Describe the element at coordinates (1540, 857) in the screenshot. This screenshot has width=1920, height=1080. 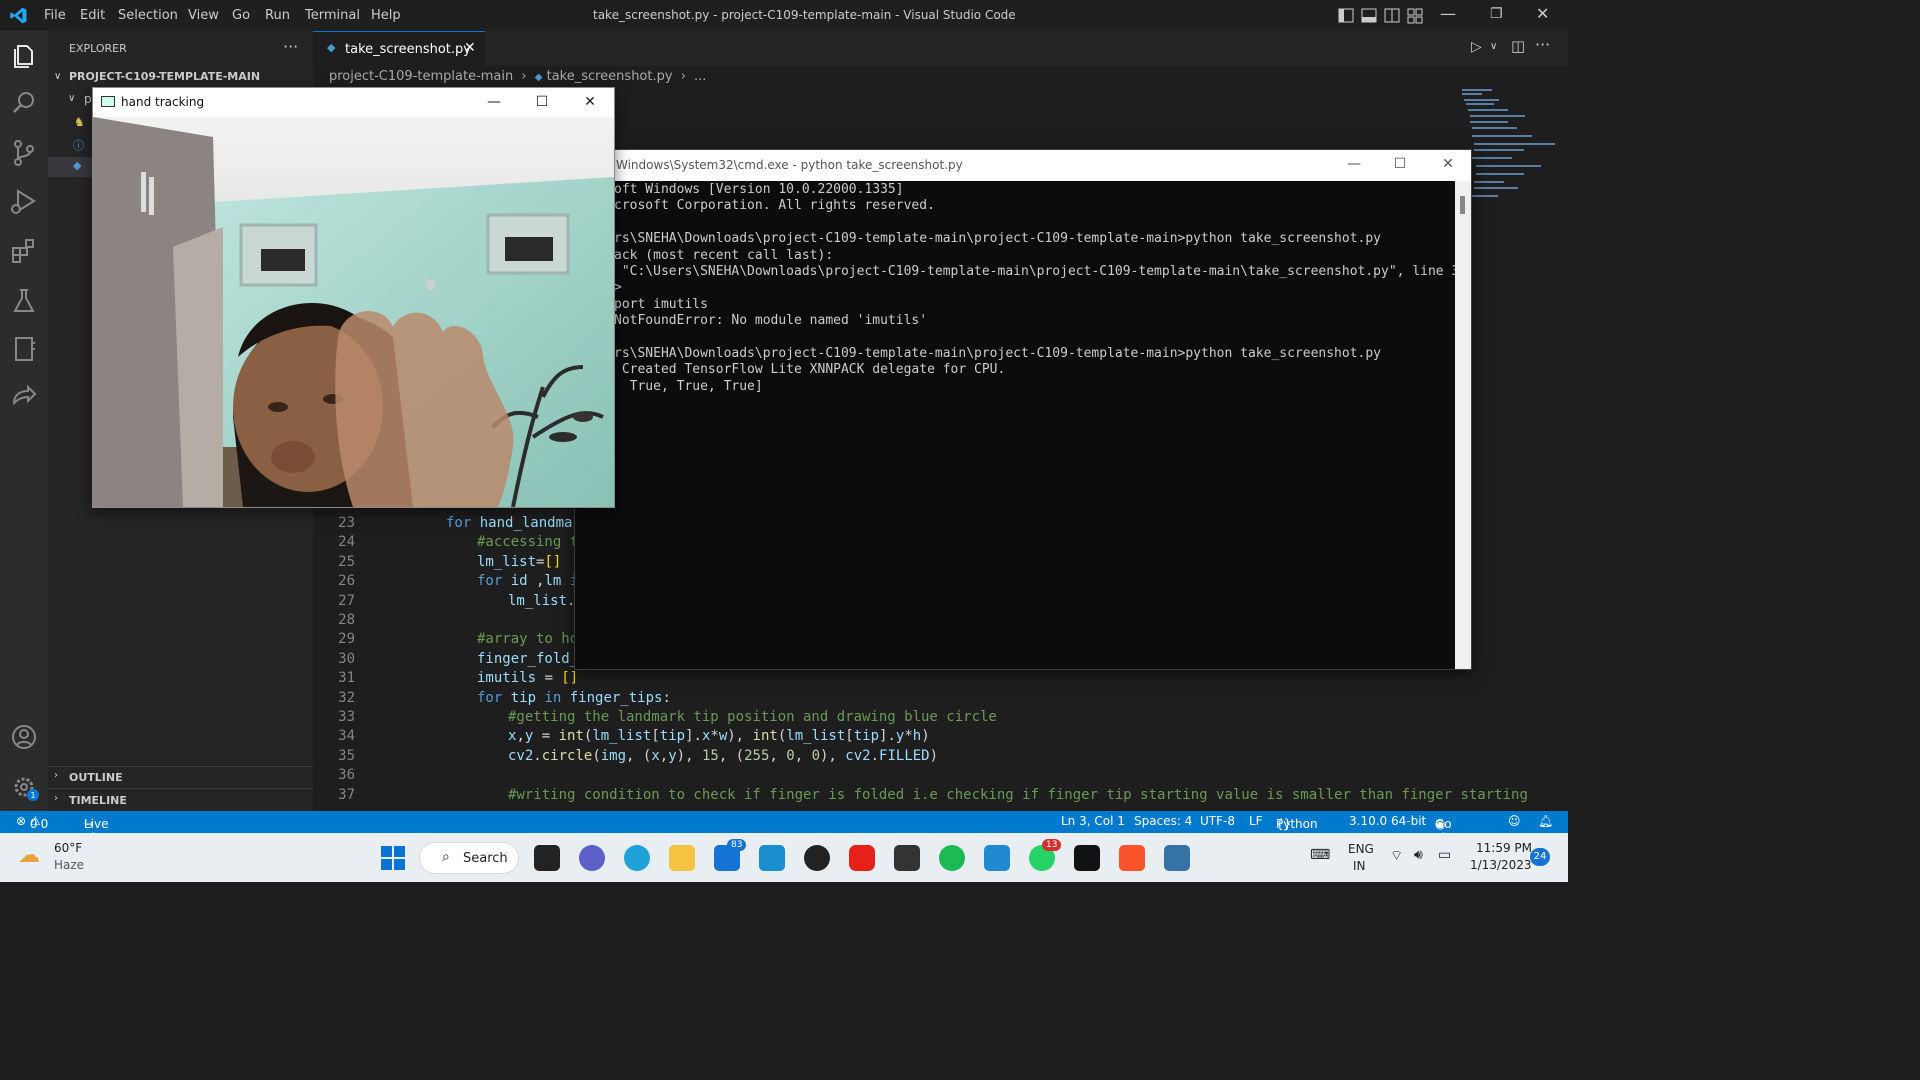
I see `notification-count-badge: 24` at that location.